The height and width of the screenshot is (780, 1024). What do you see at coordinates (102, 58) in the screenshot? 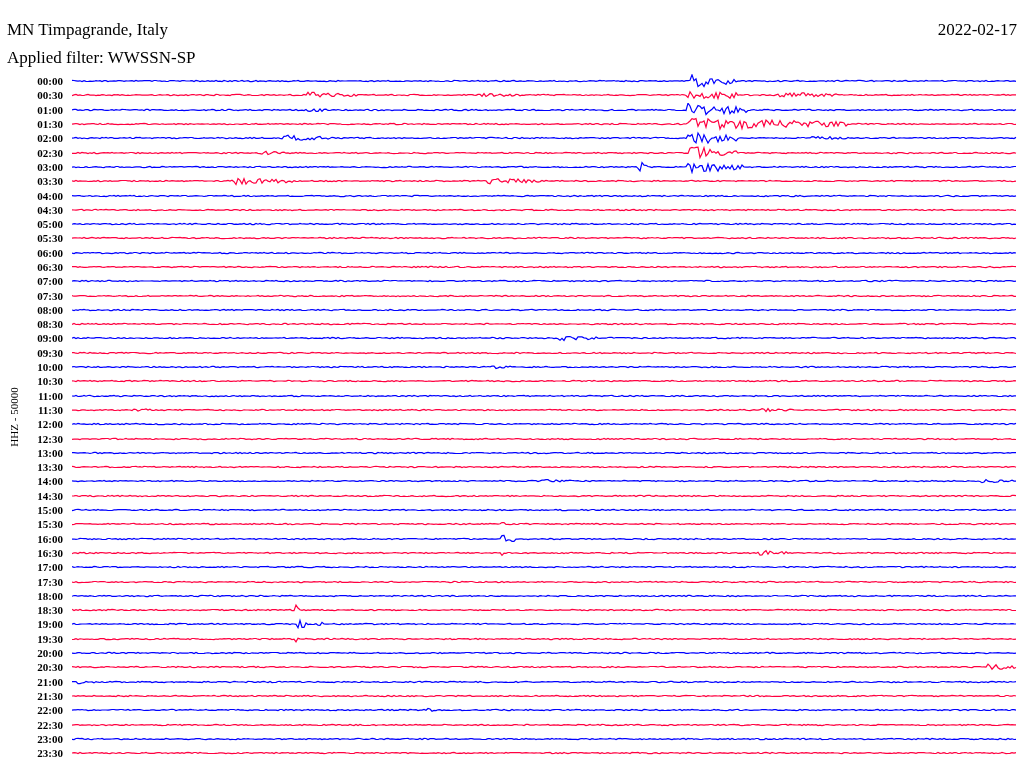
I see `filter-label: Applied filter: WWSSN-SP` at bounding box center [102, 58].